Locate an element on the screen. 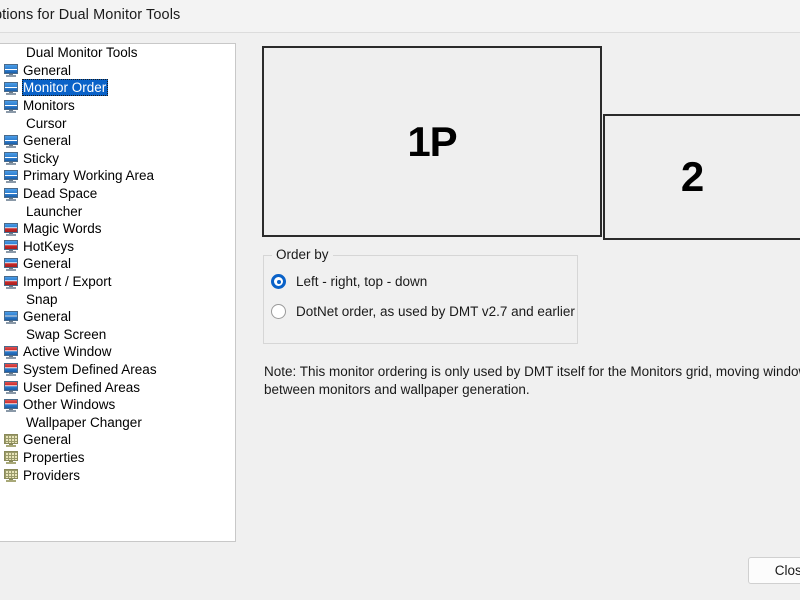  tree-item-label: Snap is located at coordinates (42, 299).